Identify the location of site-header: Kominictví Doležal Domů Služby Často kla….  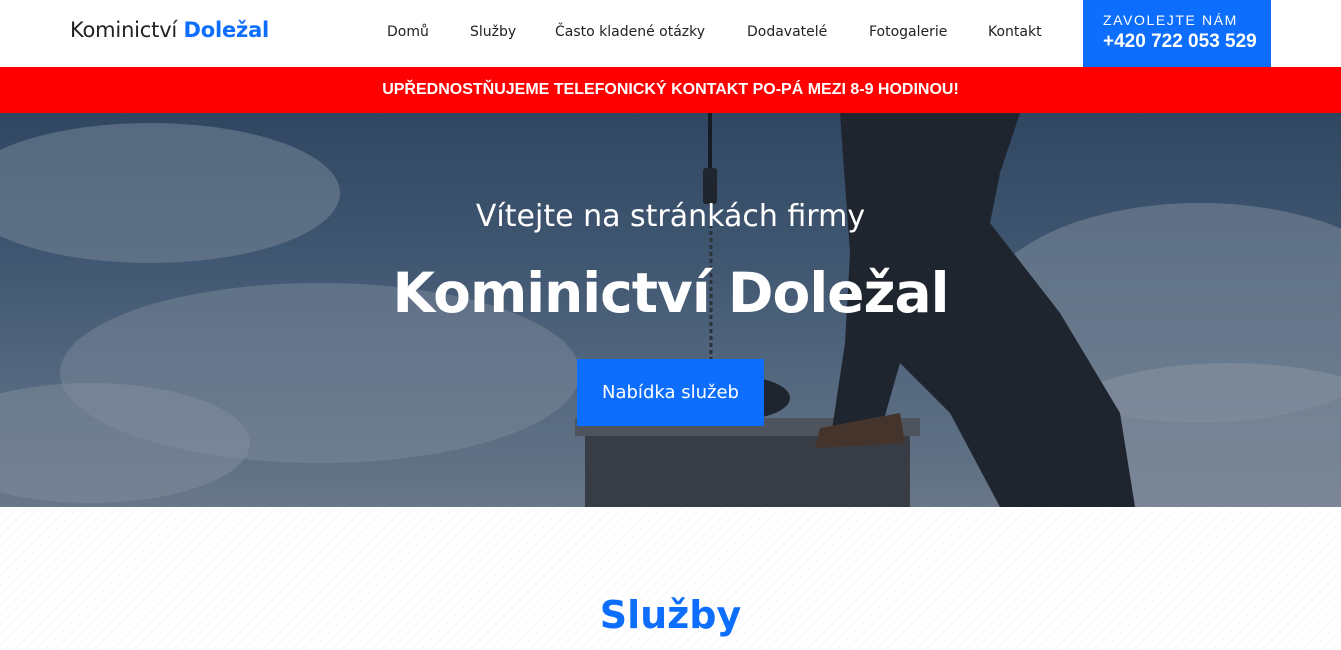
(670, 33).